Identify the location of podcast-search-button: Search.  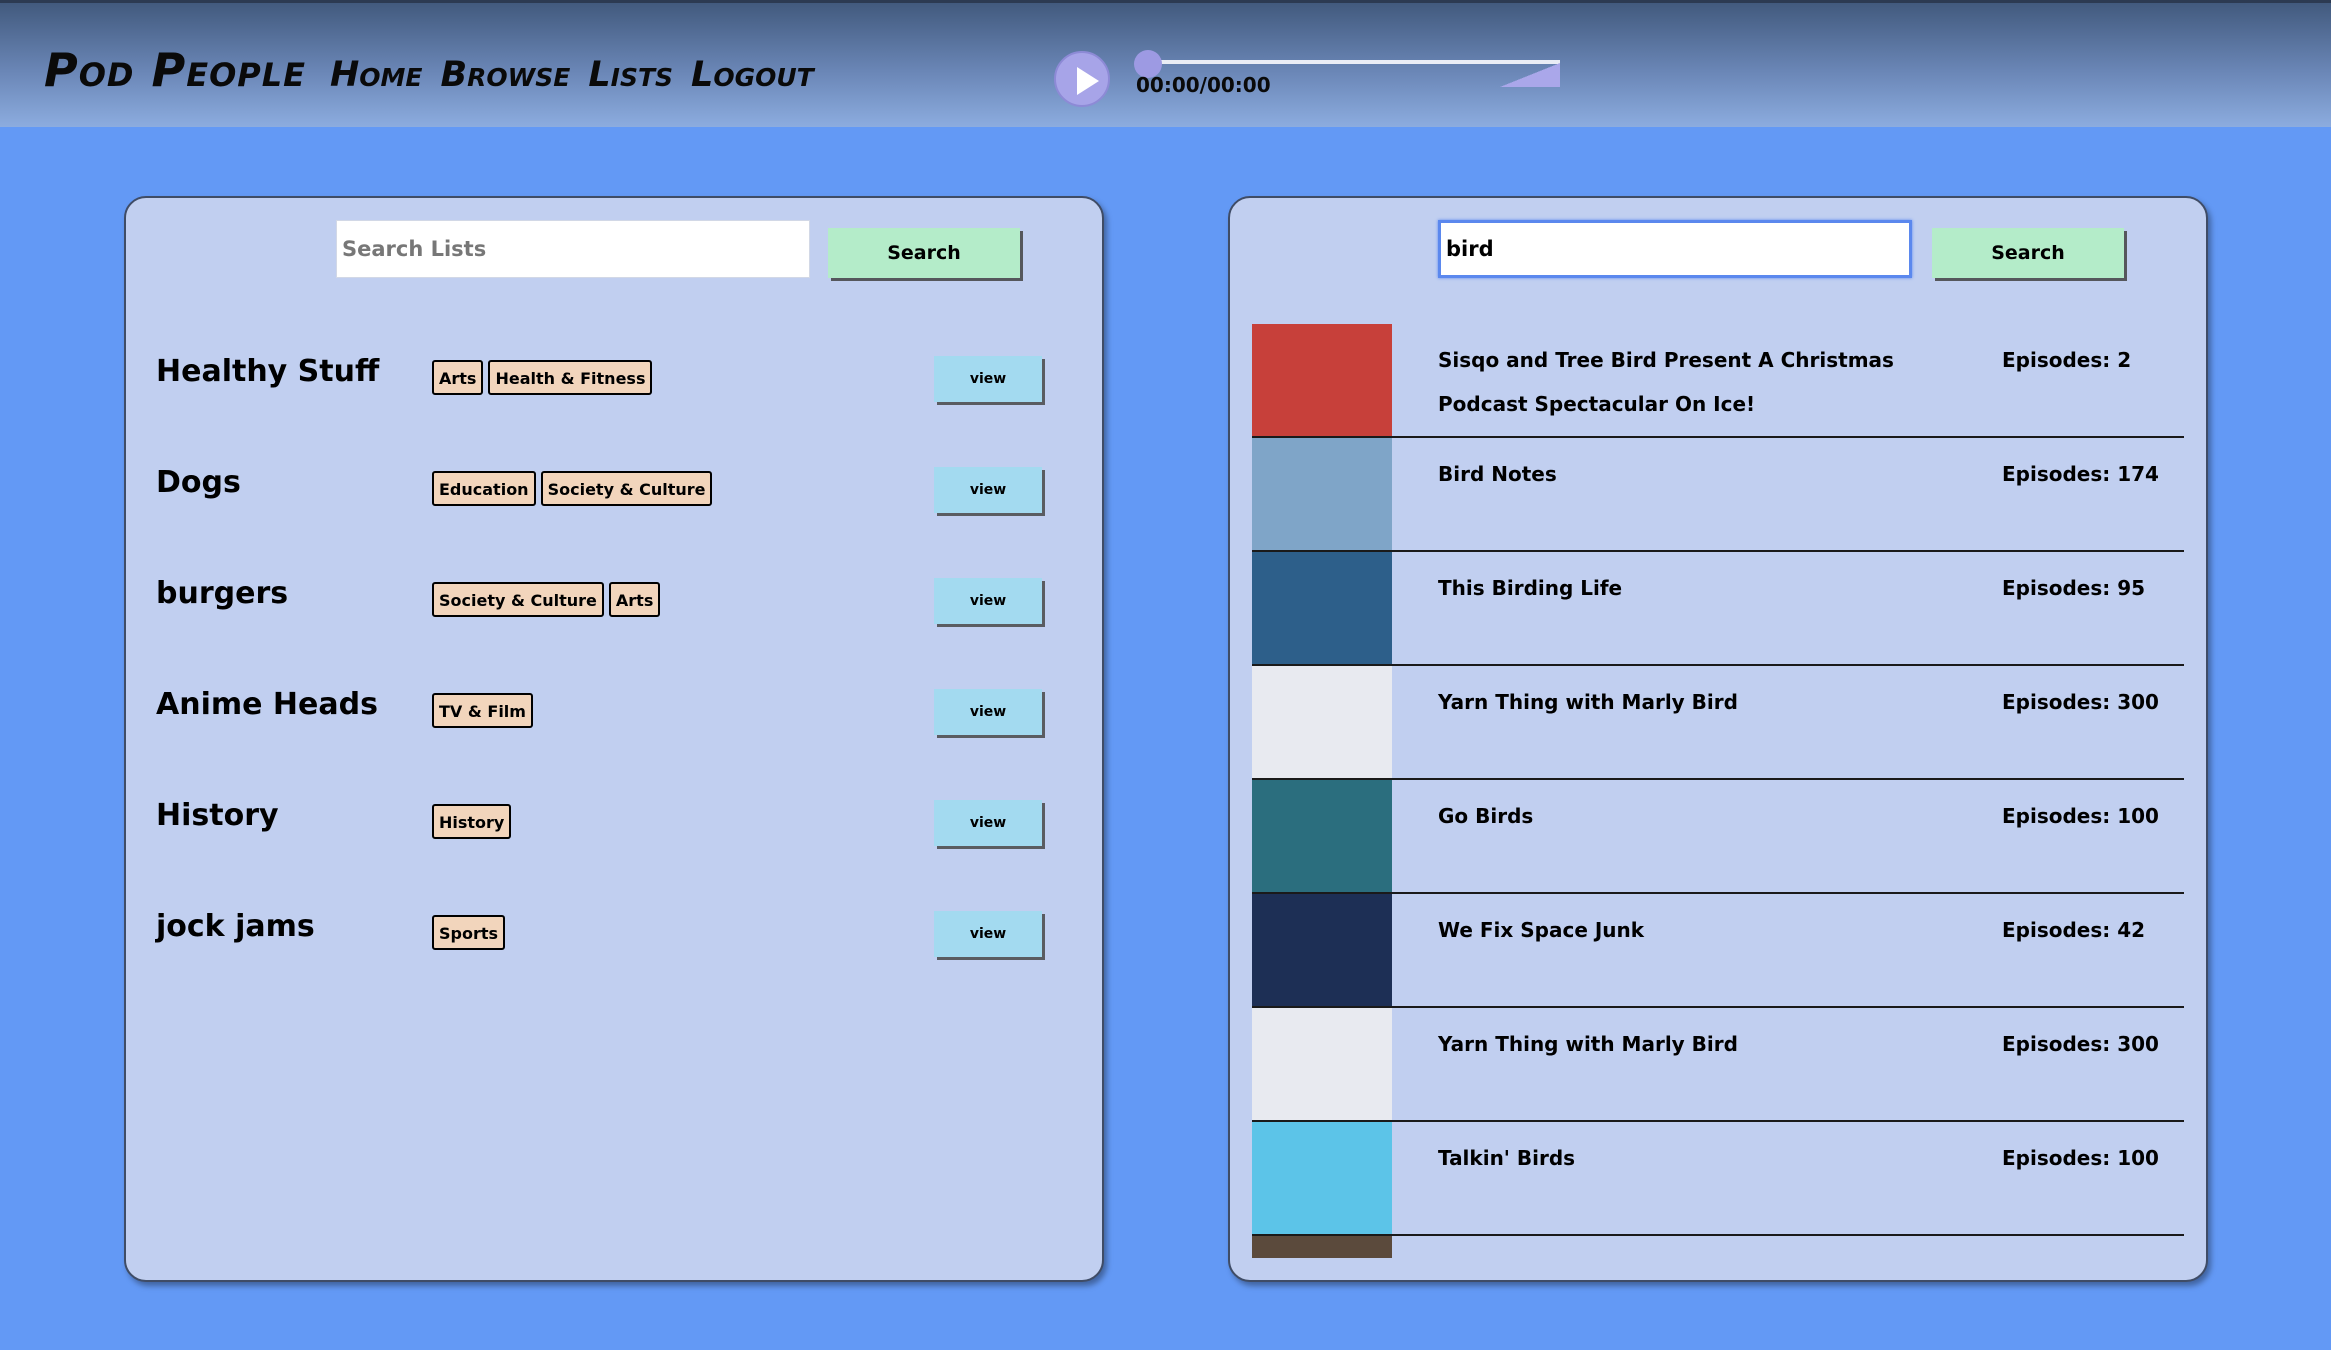
(2028, 253).